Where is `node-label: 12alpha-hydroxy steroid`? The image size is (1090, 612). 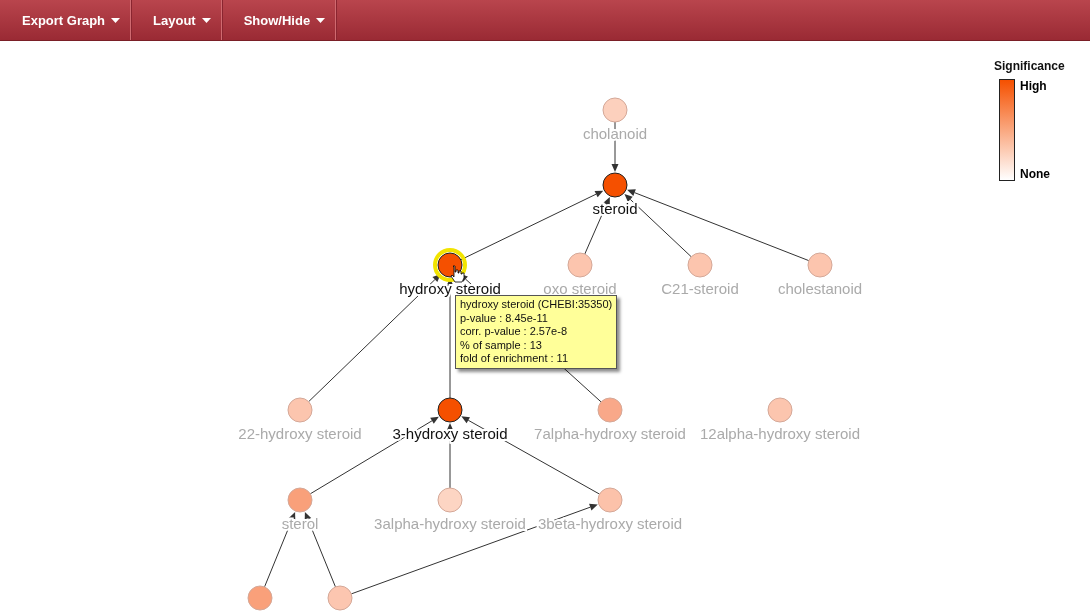 node-label: 12alpha-hydroxy steroid is located at coordinates (780, 433).